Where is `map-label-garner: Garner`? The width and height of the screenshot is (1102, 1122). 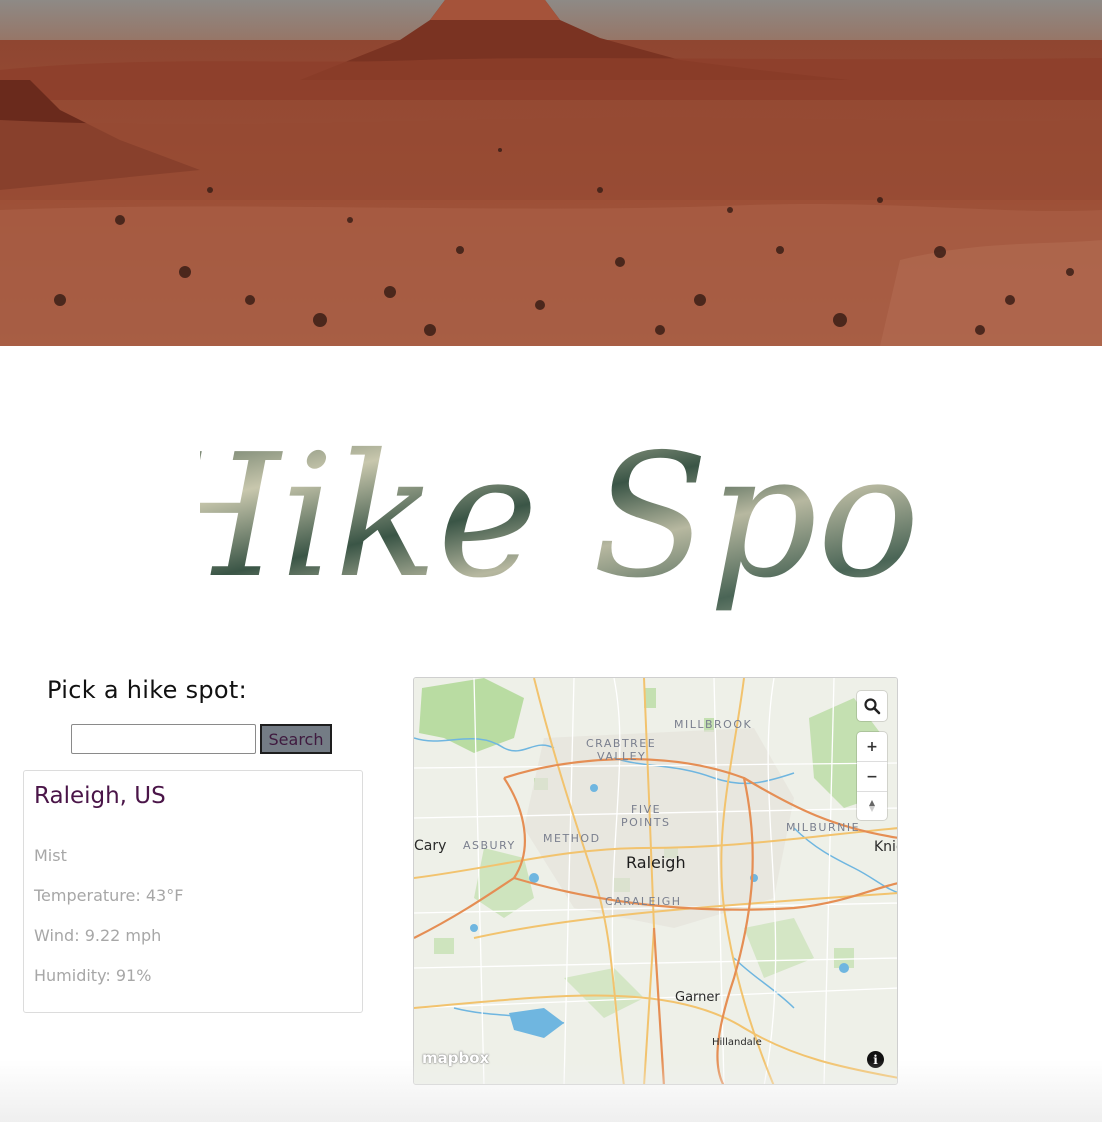 map-label-garner: Garner is located at coordinates (697, 997).